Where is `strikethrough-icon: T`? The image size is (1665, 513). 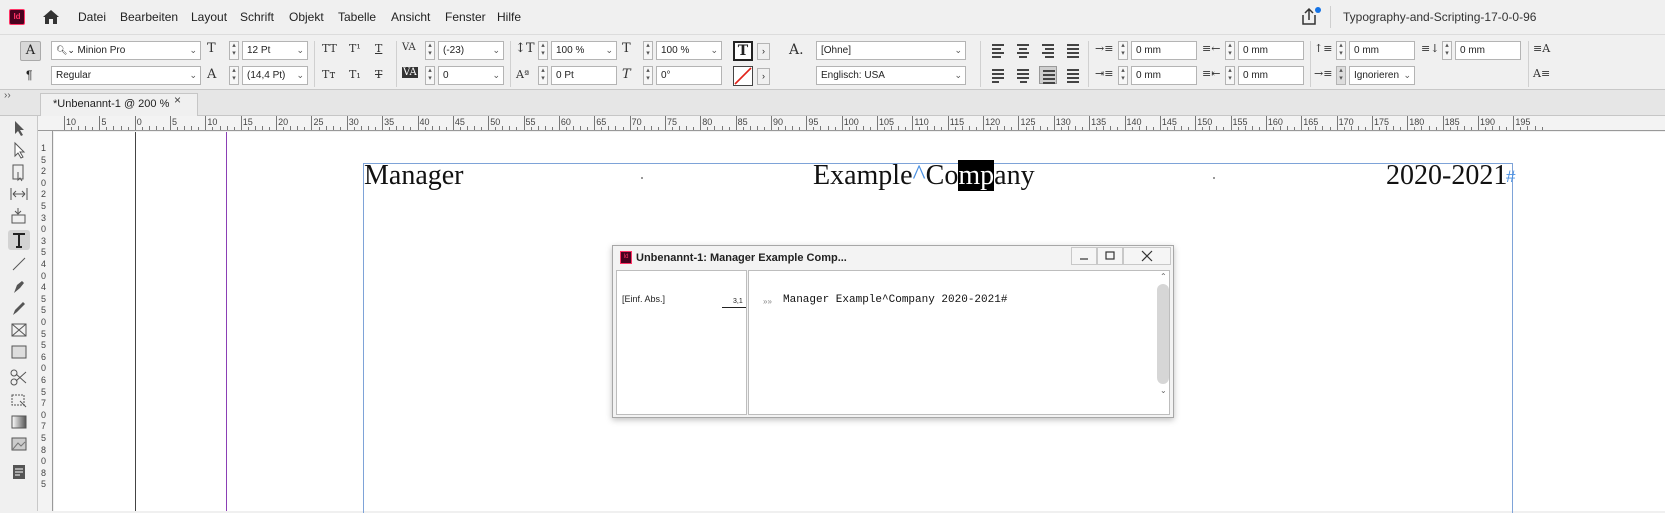
strikethrough-icon: T is located at coordinates (378, 74).